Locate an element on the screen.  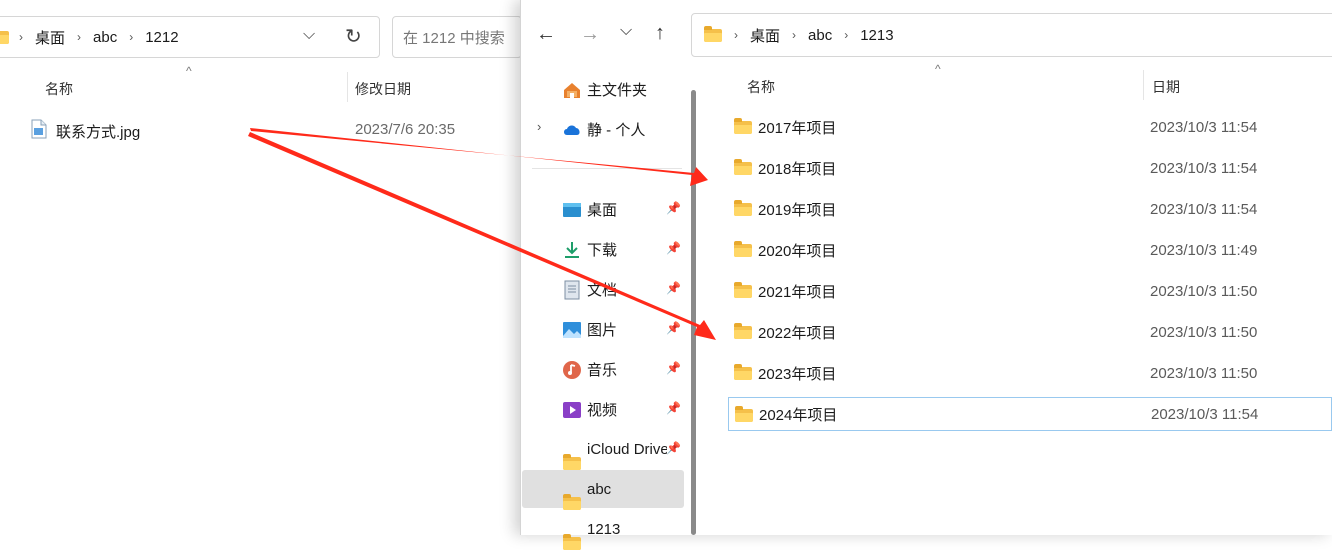
column-header-date: 日期 is located at coordinates (1166, 87).